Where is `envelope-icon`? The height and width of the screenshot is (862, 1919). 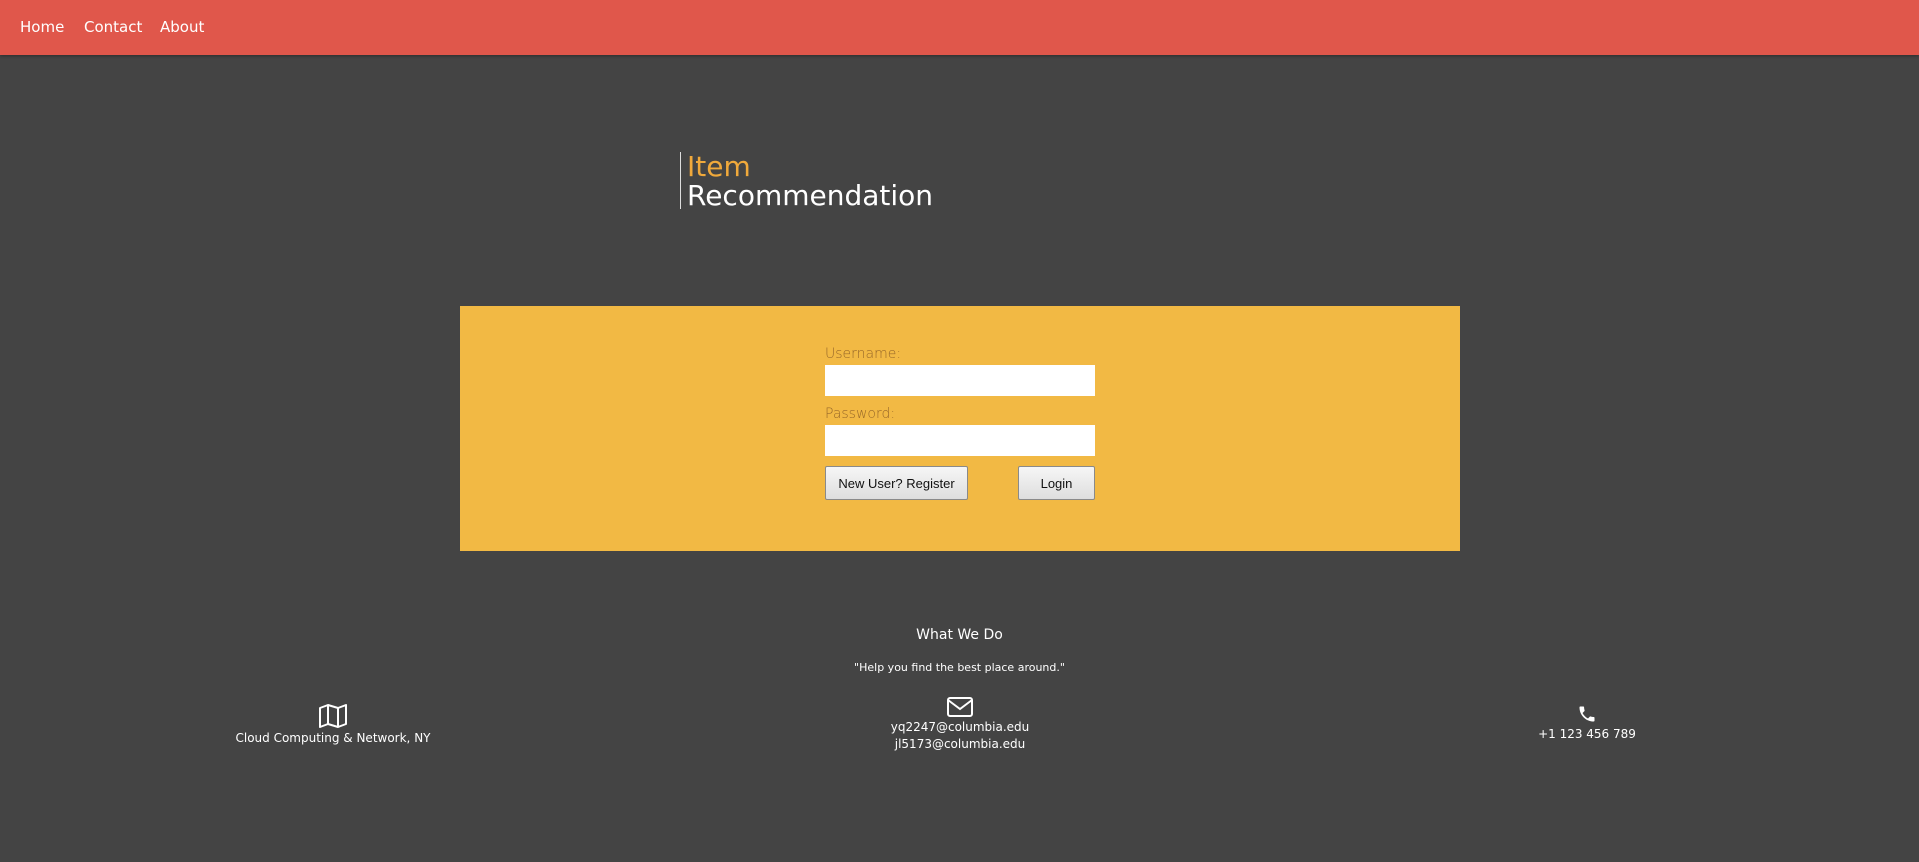 envelope-icon is located at coordinates (960, 707).